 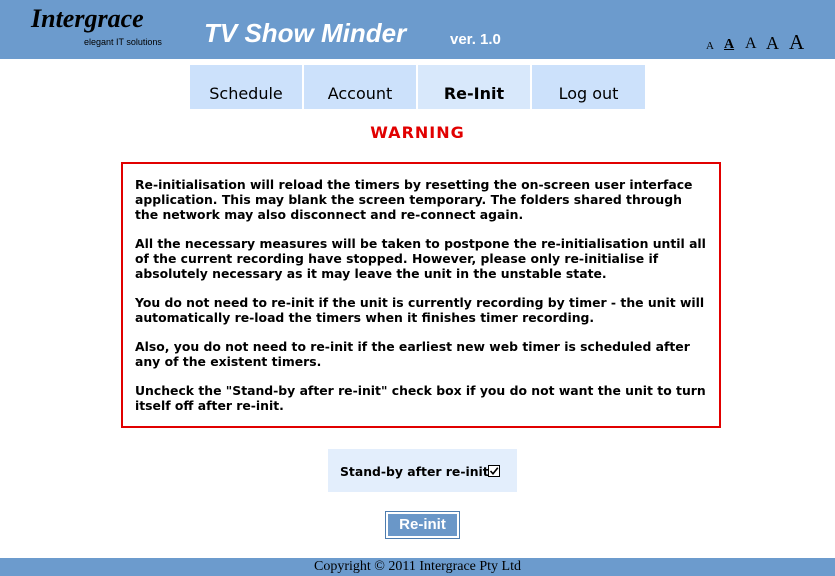 I want to click on tab-logout: Log out, so click(x=588, y=87).